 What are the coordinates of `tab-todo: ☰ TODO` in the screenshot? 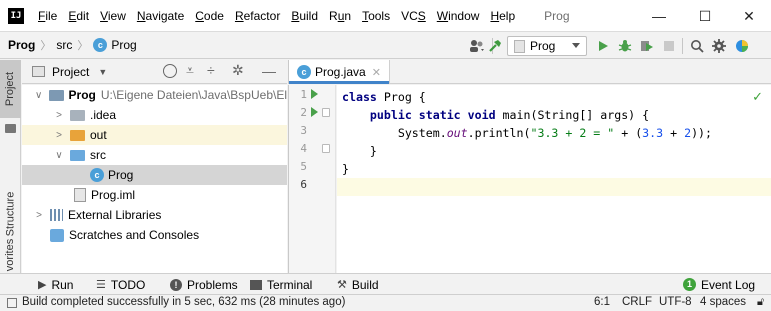 It's located at (120, 284).